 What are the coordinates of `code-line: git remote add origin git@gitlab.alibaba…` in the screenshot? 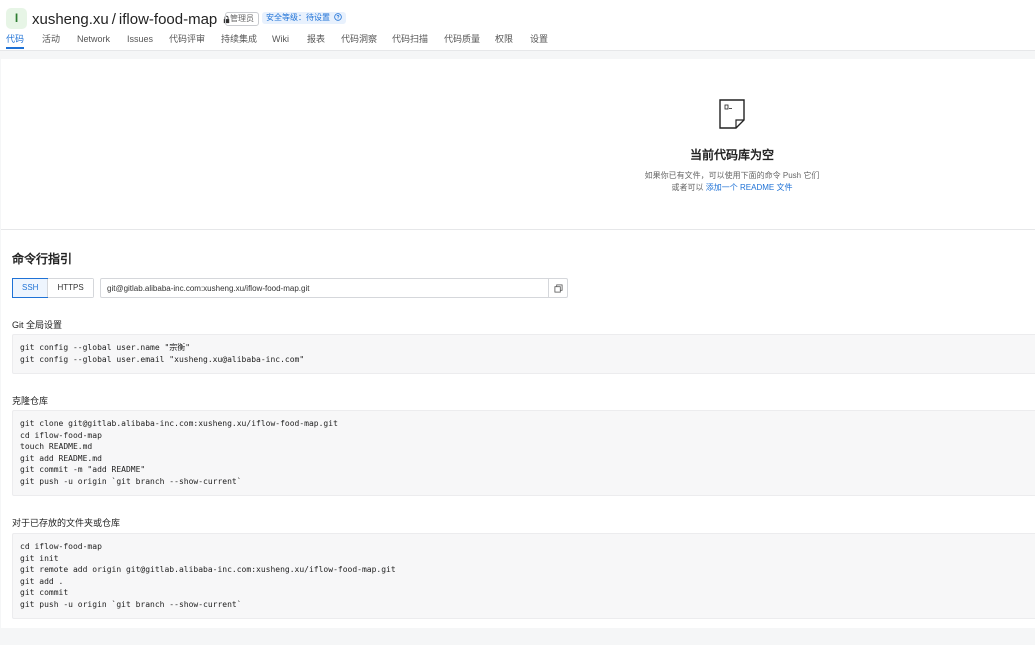 It's located at (208, 569).